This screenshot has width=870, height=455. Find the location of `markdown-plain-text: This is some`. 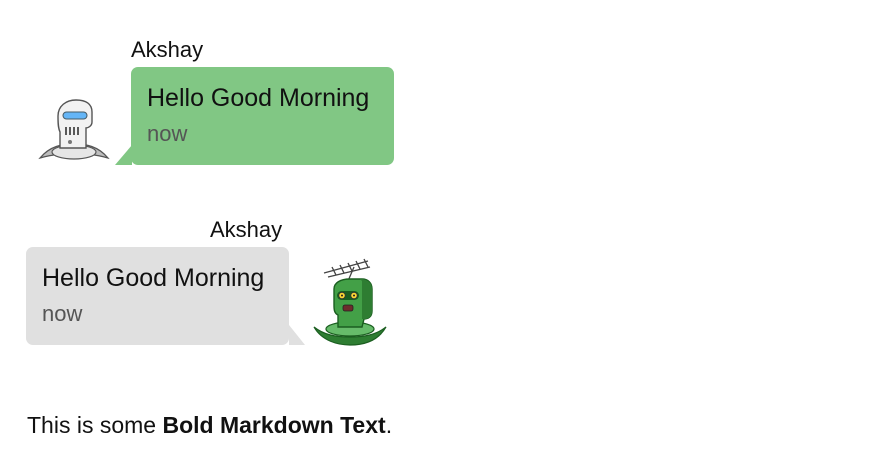

markdown-plain-text: This is some is located at coordinates (95, 425).